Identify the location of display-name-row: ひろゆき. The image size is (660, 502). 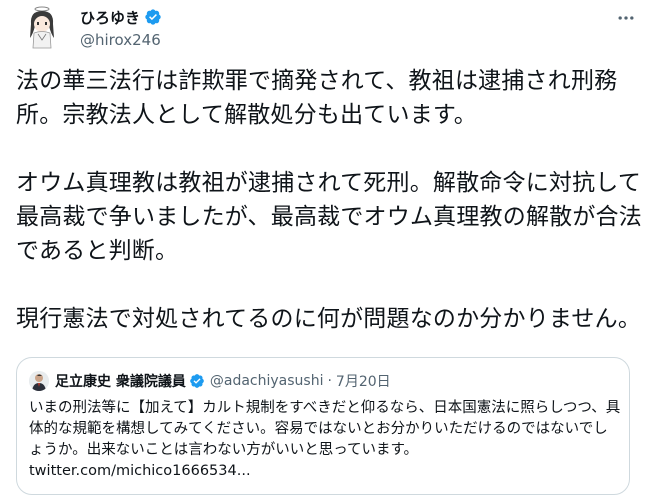
(121, 17).